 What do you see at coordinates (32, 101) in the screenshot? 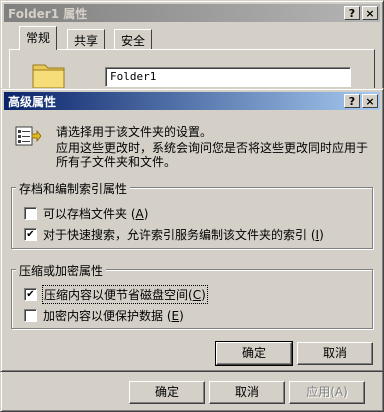
I see `dialog-title: 高级属性` at bounding box center [32, 101].